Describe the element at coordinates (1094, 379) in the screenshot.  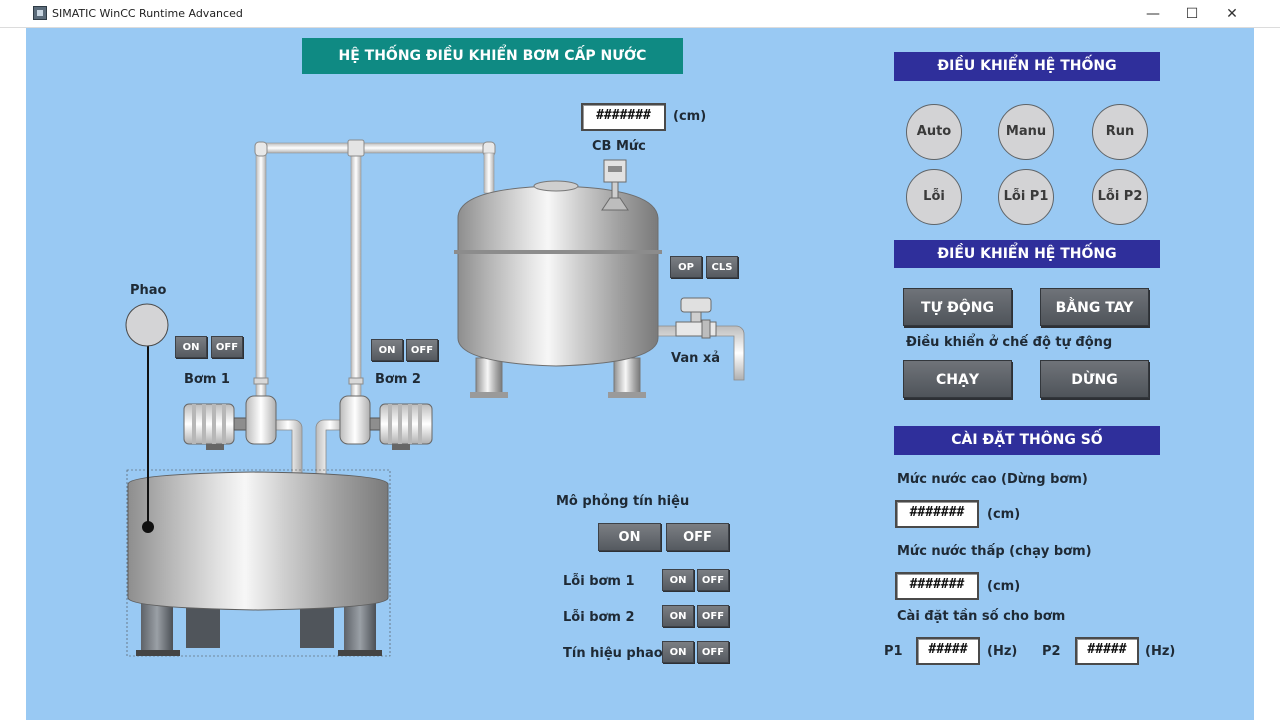
I see `stop-button: DỪNG` at that location.